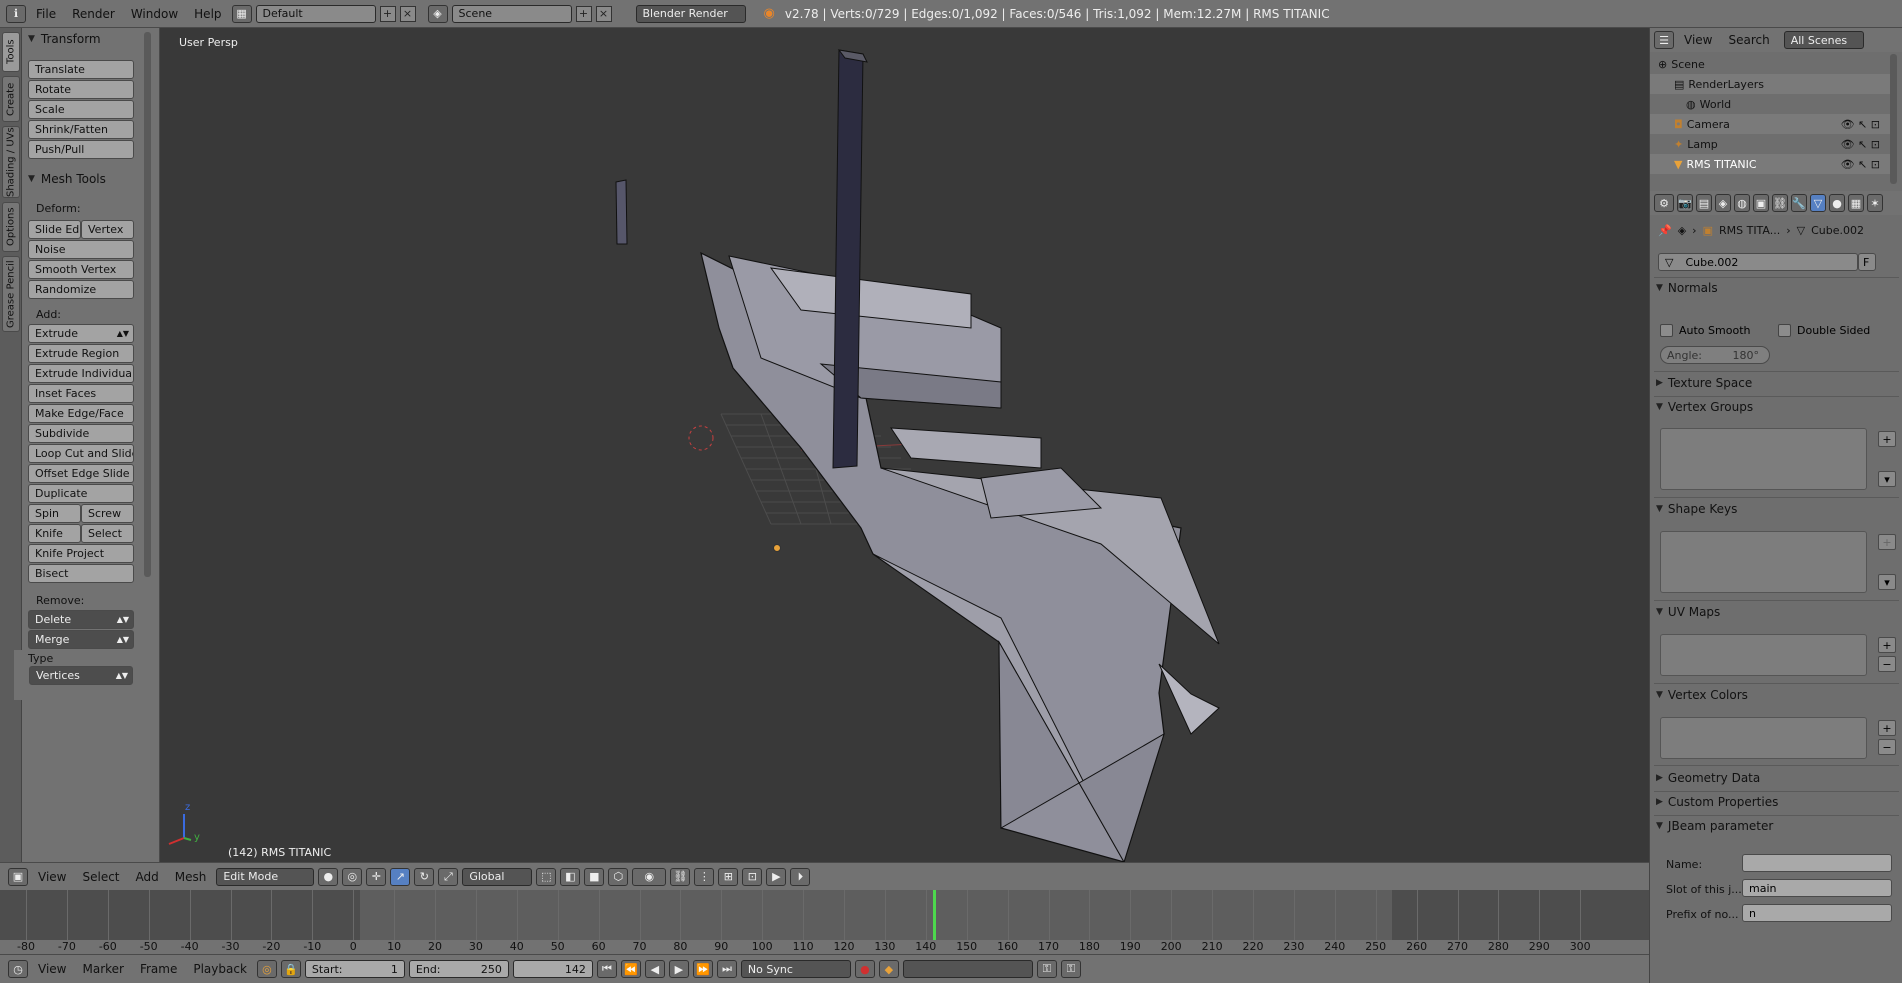 This screenshot has width=1902, height=983. What do you see at coordinates (46, 14) in the screenshot?
I see `menu-file: File` at bounding box center [46, 14].